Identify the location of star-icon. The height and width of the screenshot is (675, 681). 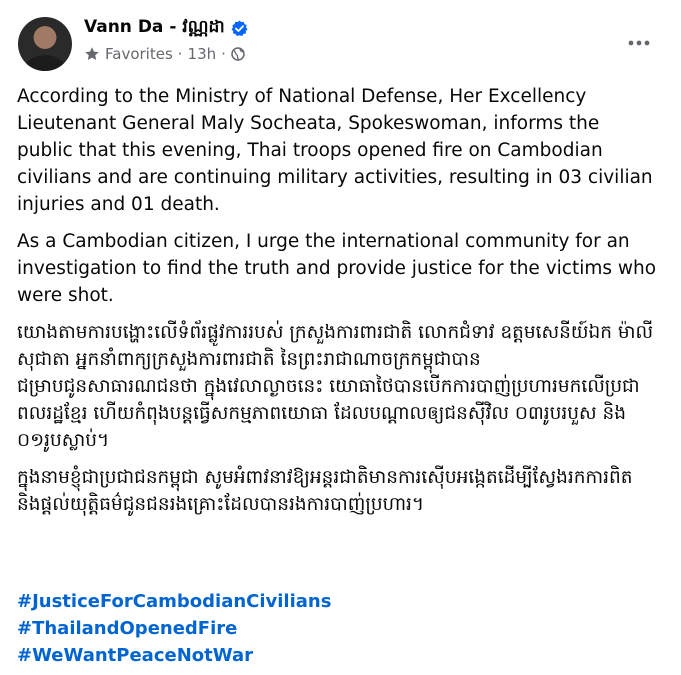
(92, 54).